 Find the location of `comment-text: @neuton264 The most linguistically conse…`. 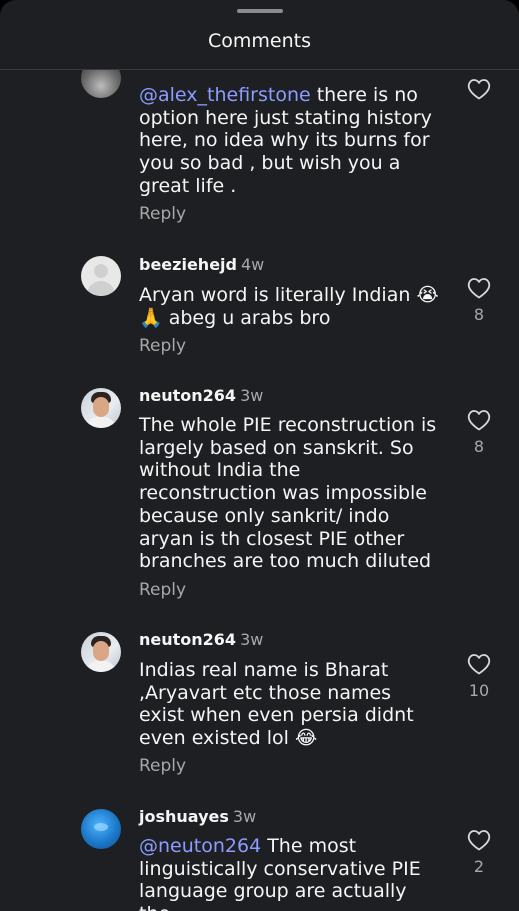

comment-text: @neuton264 The most linguistically conse… is located at coordinates (289, 873).